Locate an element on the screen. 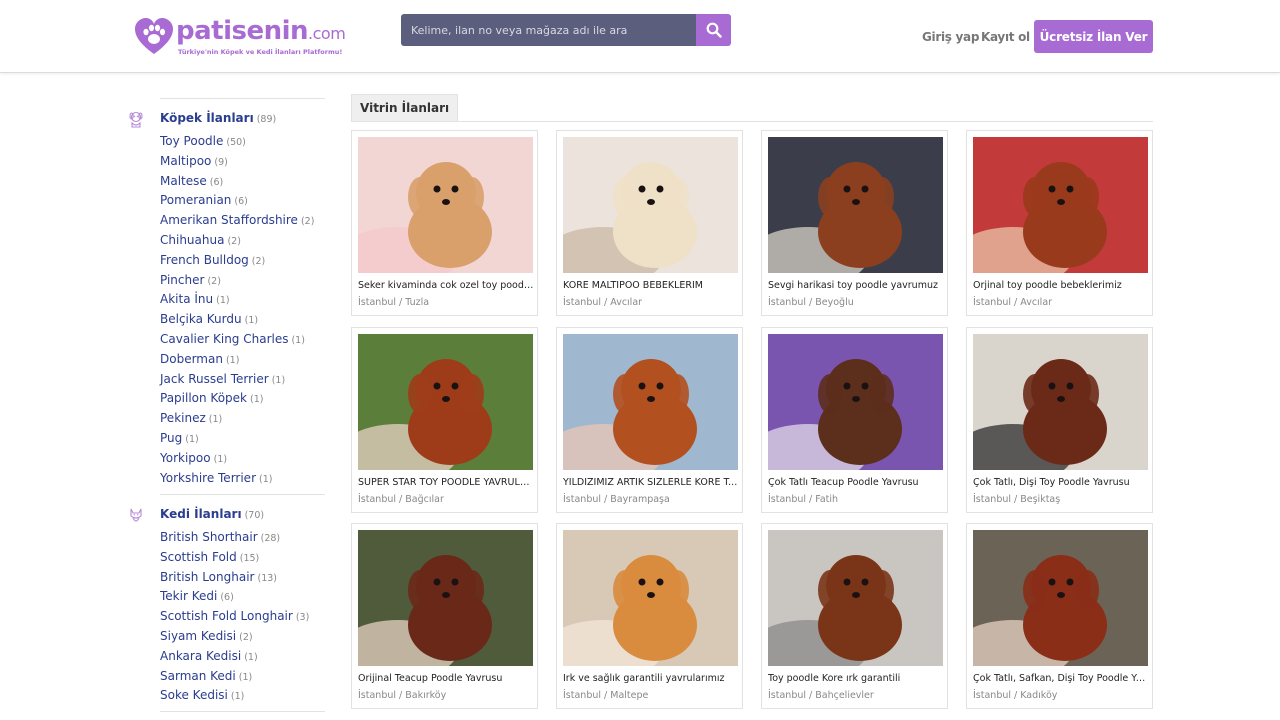 The height and width of the screenshot is (720, 1280). listing-title: Sevgi harikasi toy poodle yavrumuz is located at coordinates (856, 285).